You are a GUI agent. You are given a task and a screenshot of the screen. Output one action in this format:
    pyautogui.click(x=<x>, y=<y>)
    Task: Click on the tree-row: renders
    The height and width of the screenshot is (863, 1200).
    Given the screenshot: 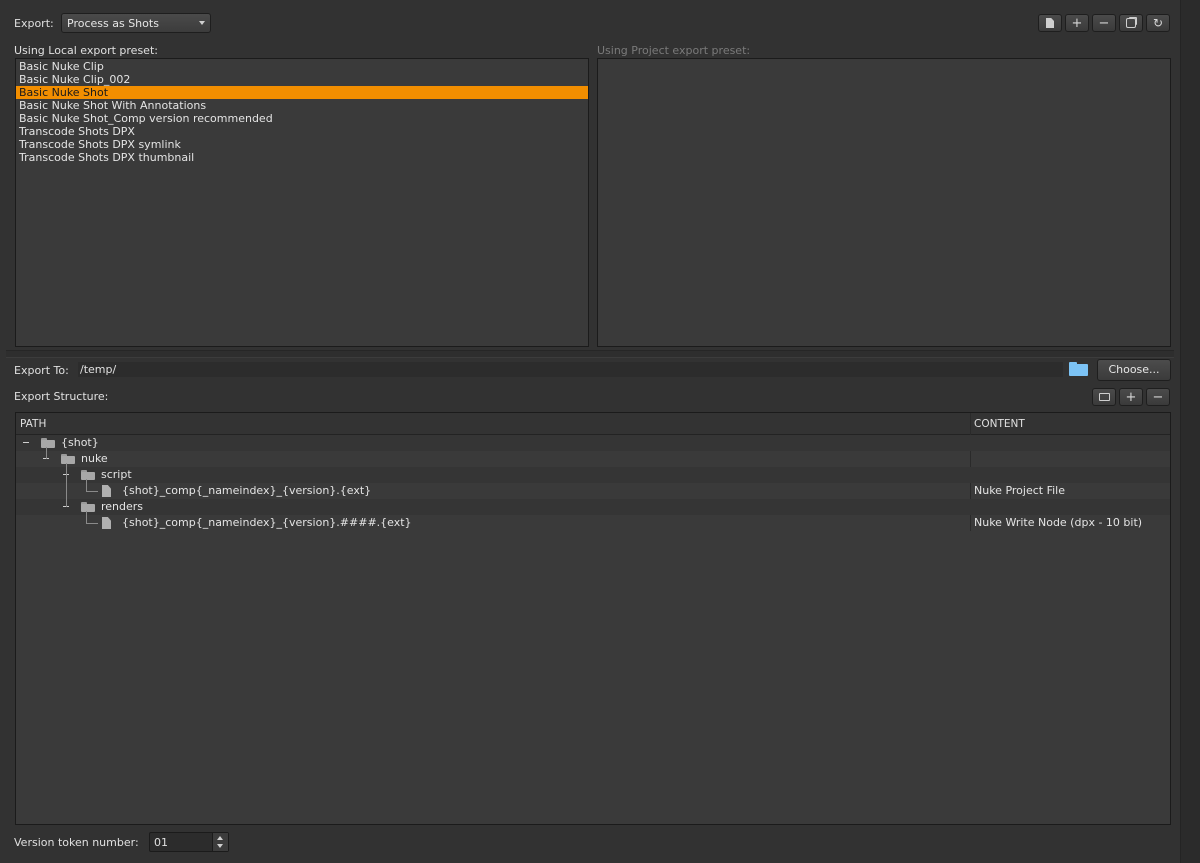 What is the action you would take?
    pyautogui.click(x=593, y=507)
    